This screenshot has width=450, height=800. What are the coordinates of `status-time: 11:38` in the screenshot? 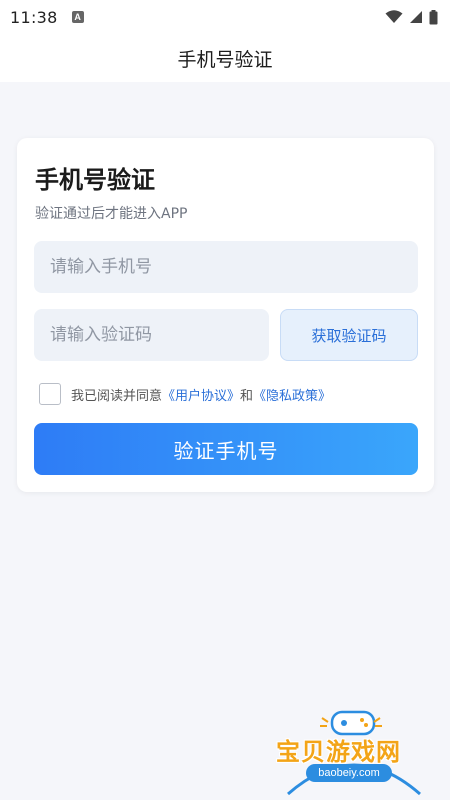 It's located at (34, 17).